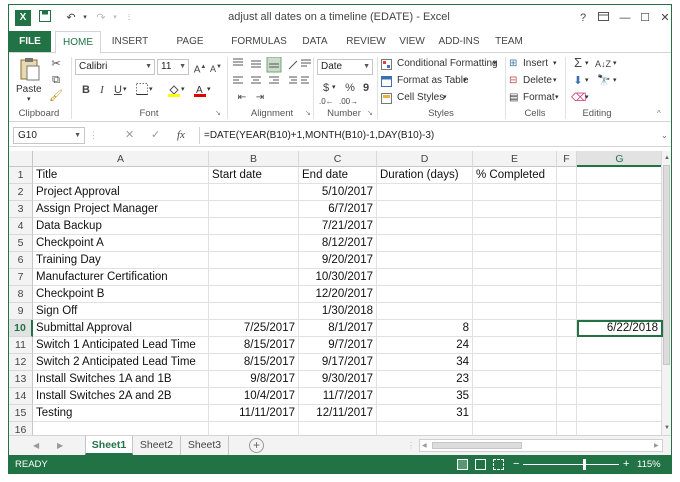 This screenshot has width=680, height=482. Describe the element at coordinates (121, 328) in the screenshot. I see `title-cell: Submittal Approval` at that location.